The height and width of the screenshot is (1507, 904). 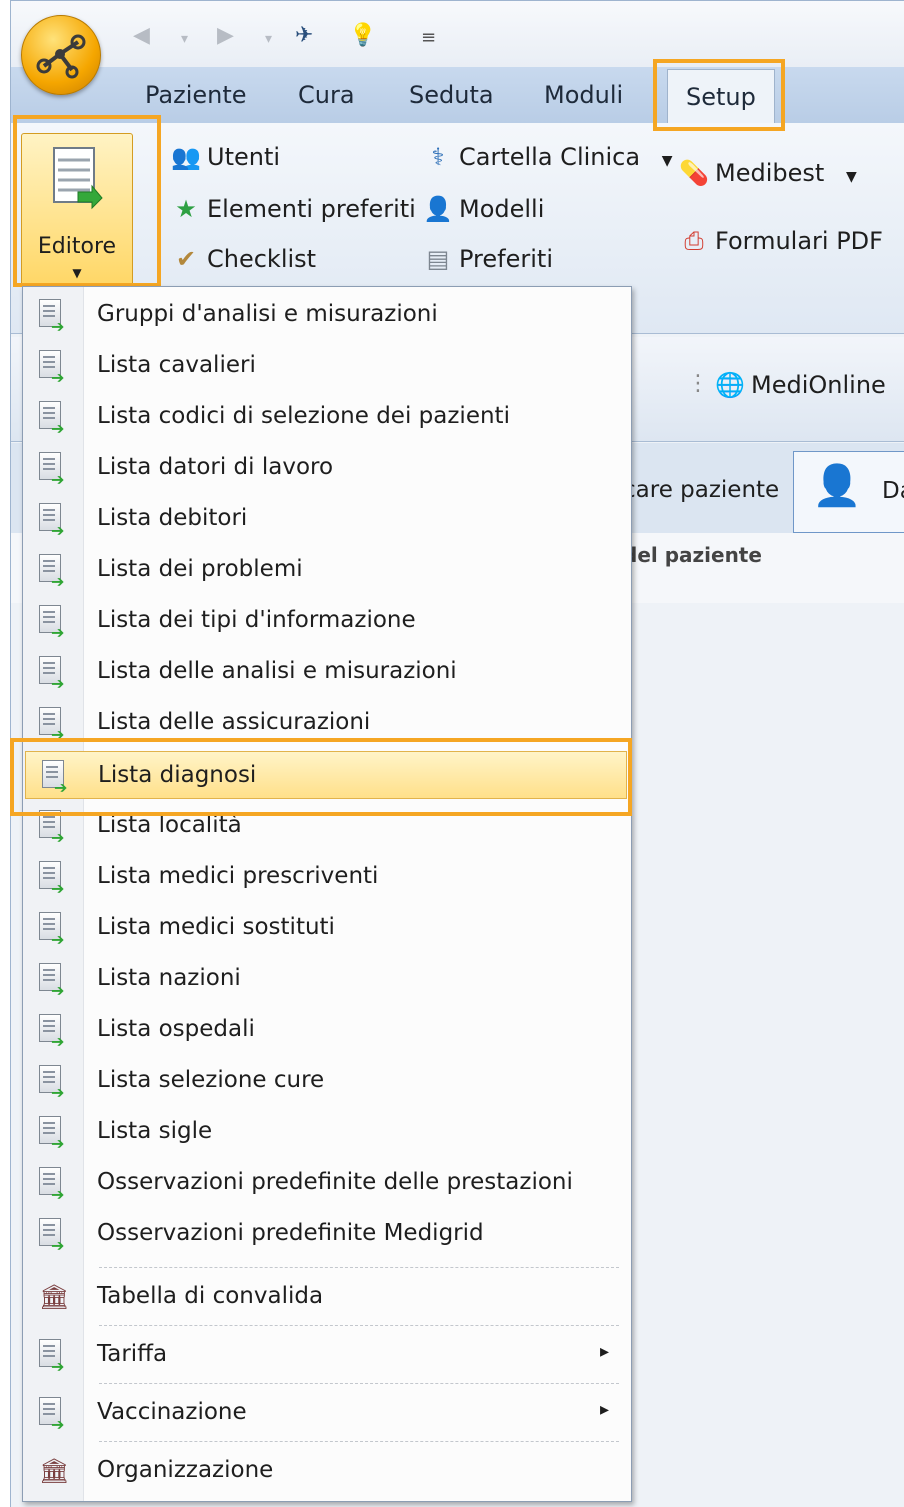 What do you see at coordinates (768, 173) in the screenshot?
I see `medibest-button: 💊 Medibest ▼` at bounding box center [768, 173].